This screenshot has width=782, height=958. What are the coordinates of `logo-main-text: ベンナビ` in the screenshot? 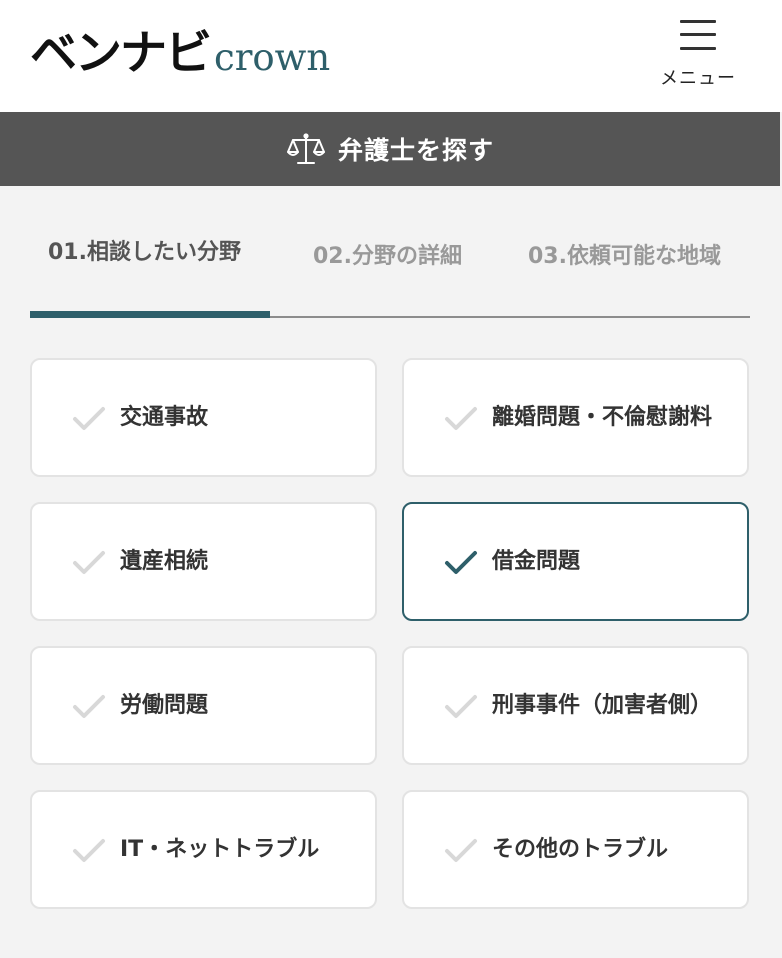 It's located at (121, 53).